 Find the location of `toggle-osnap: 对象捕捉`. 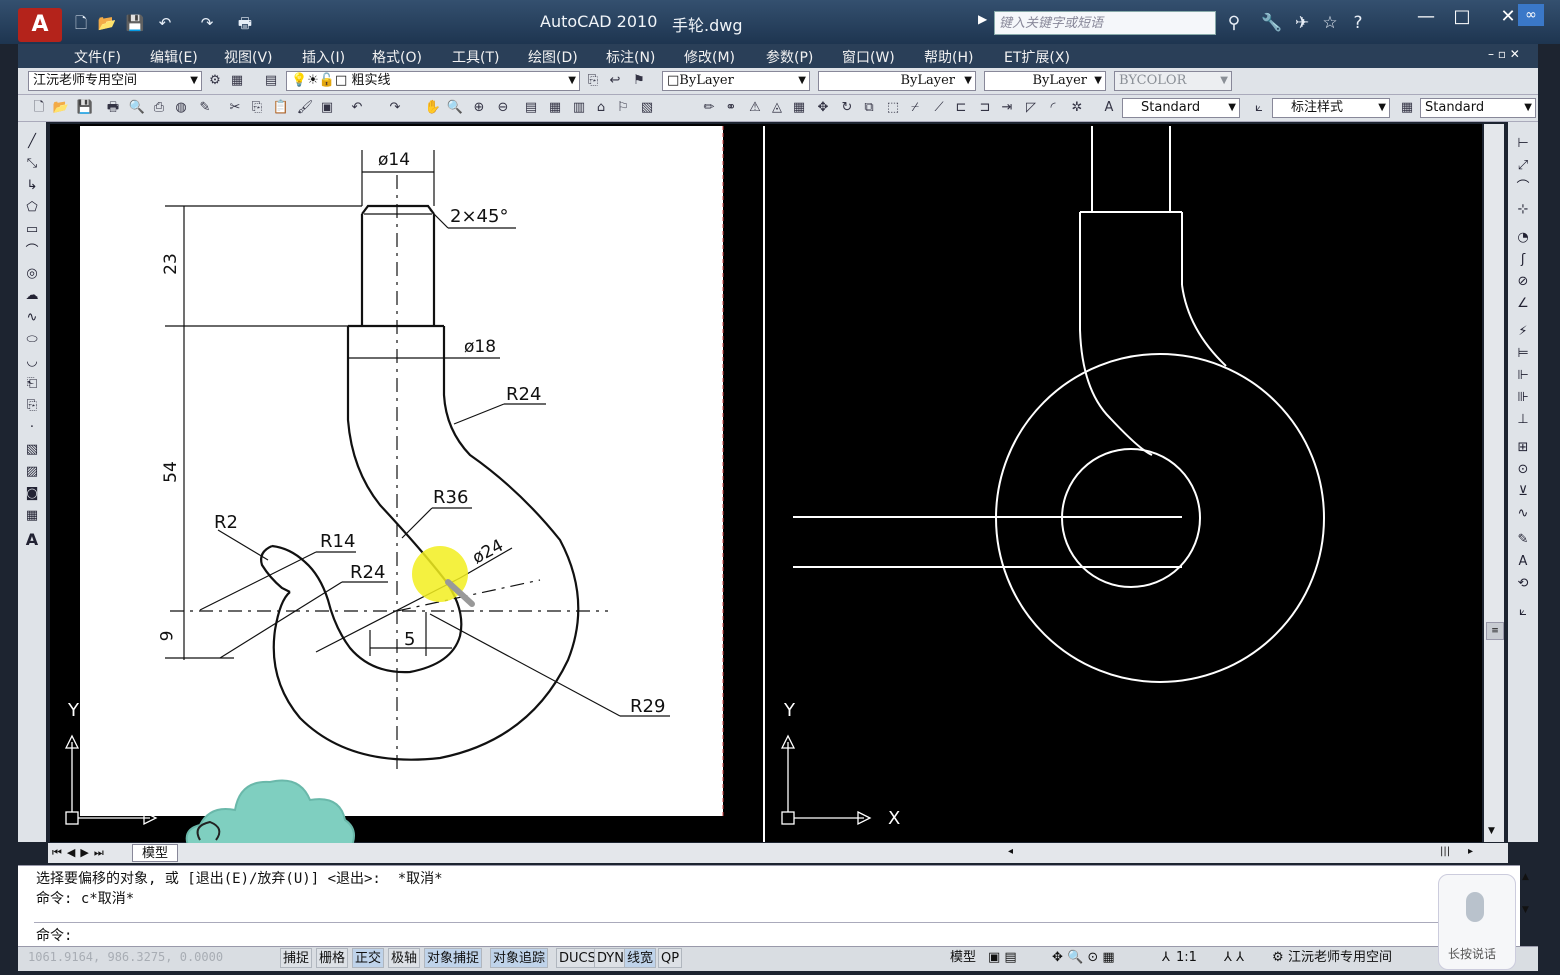

toggle-osnap: 对象捕捉 is located at coordinates (453, 958).